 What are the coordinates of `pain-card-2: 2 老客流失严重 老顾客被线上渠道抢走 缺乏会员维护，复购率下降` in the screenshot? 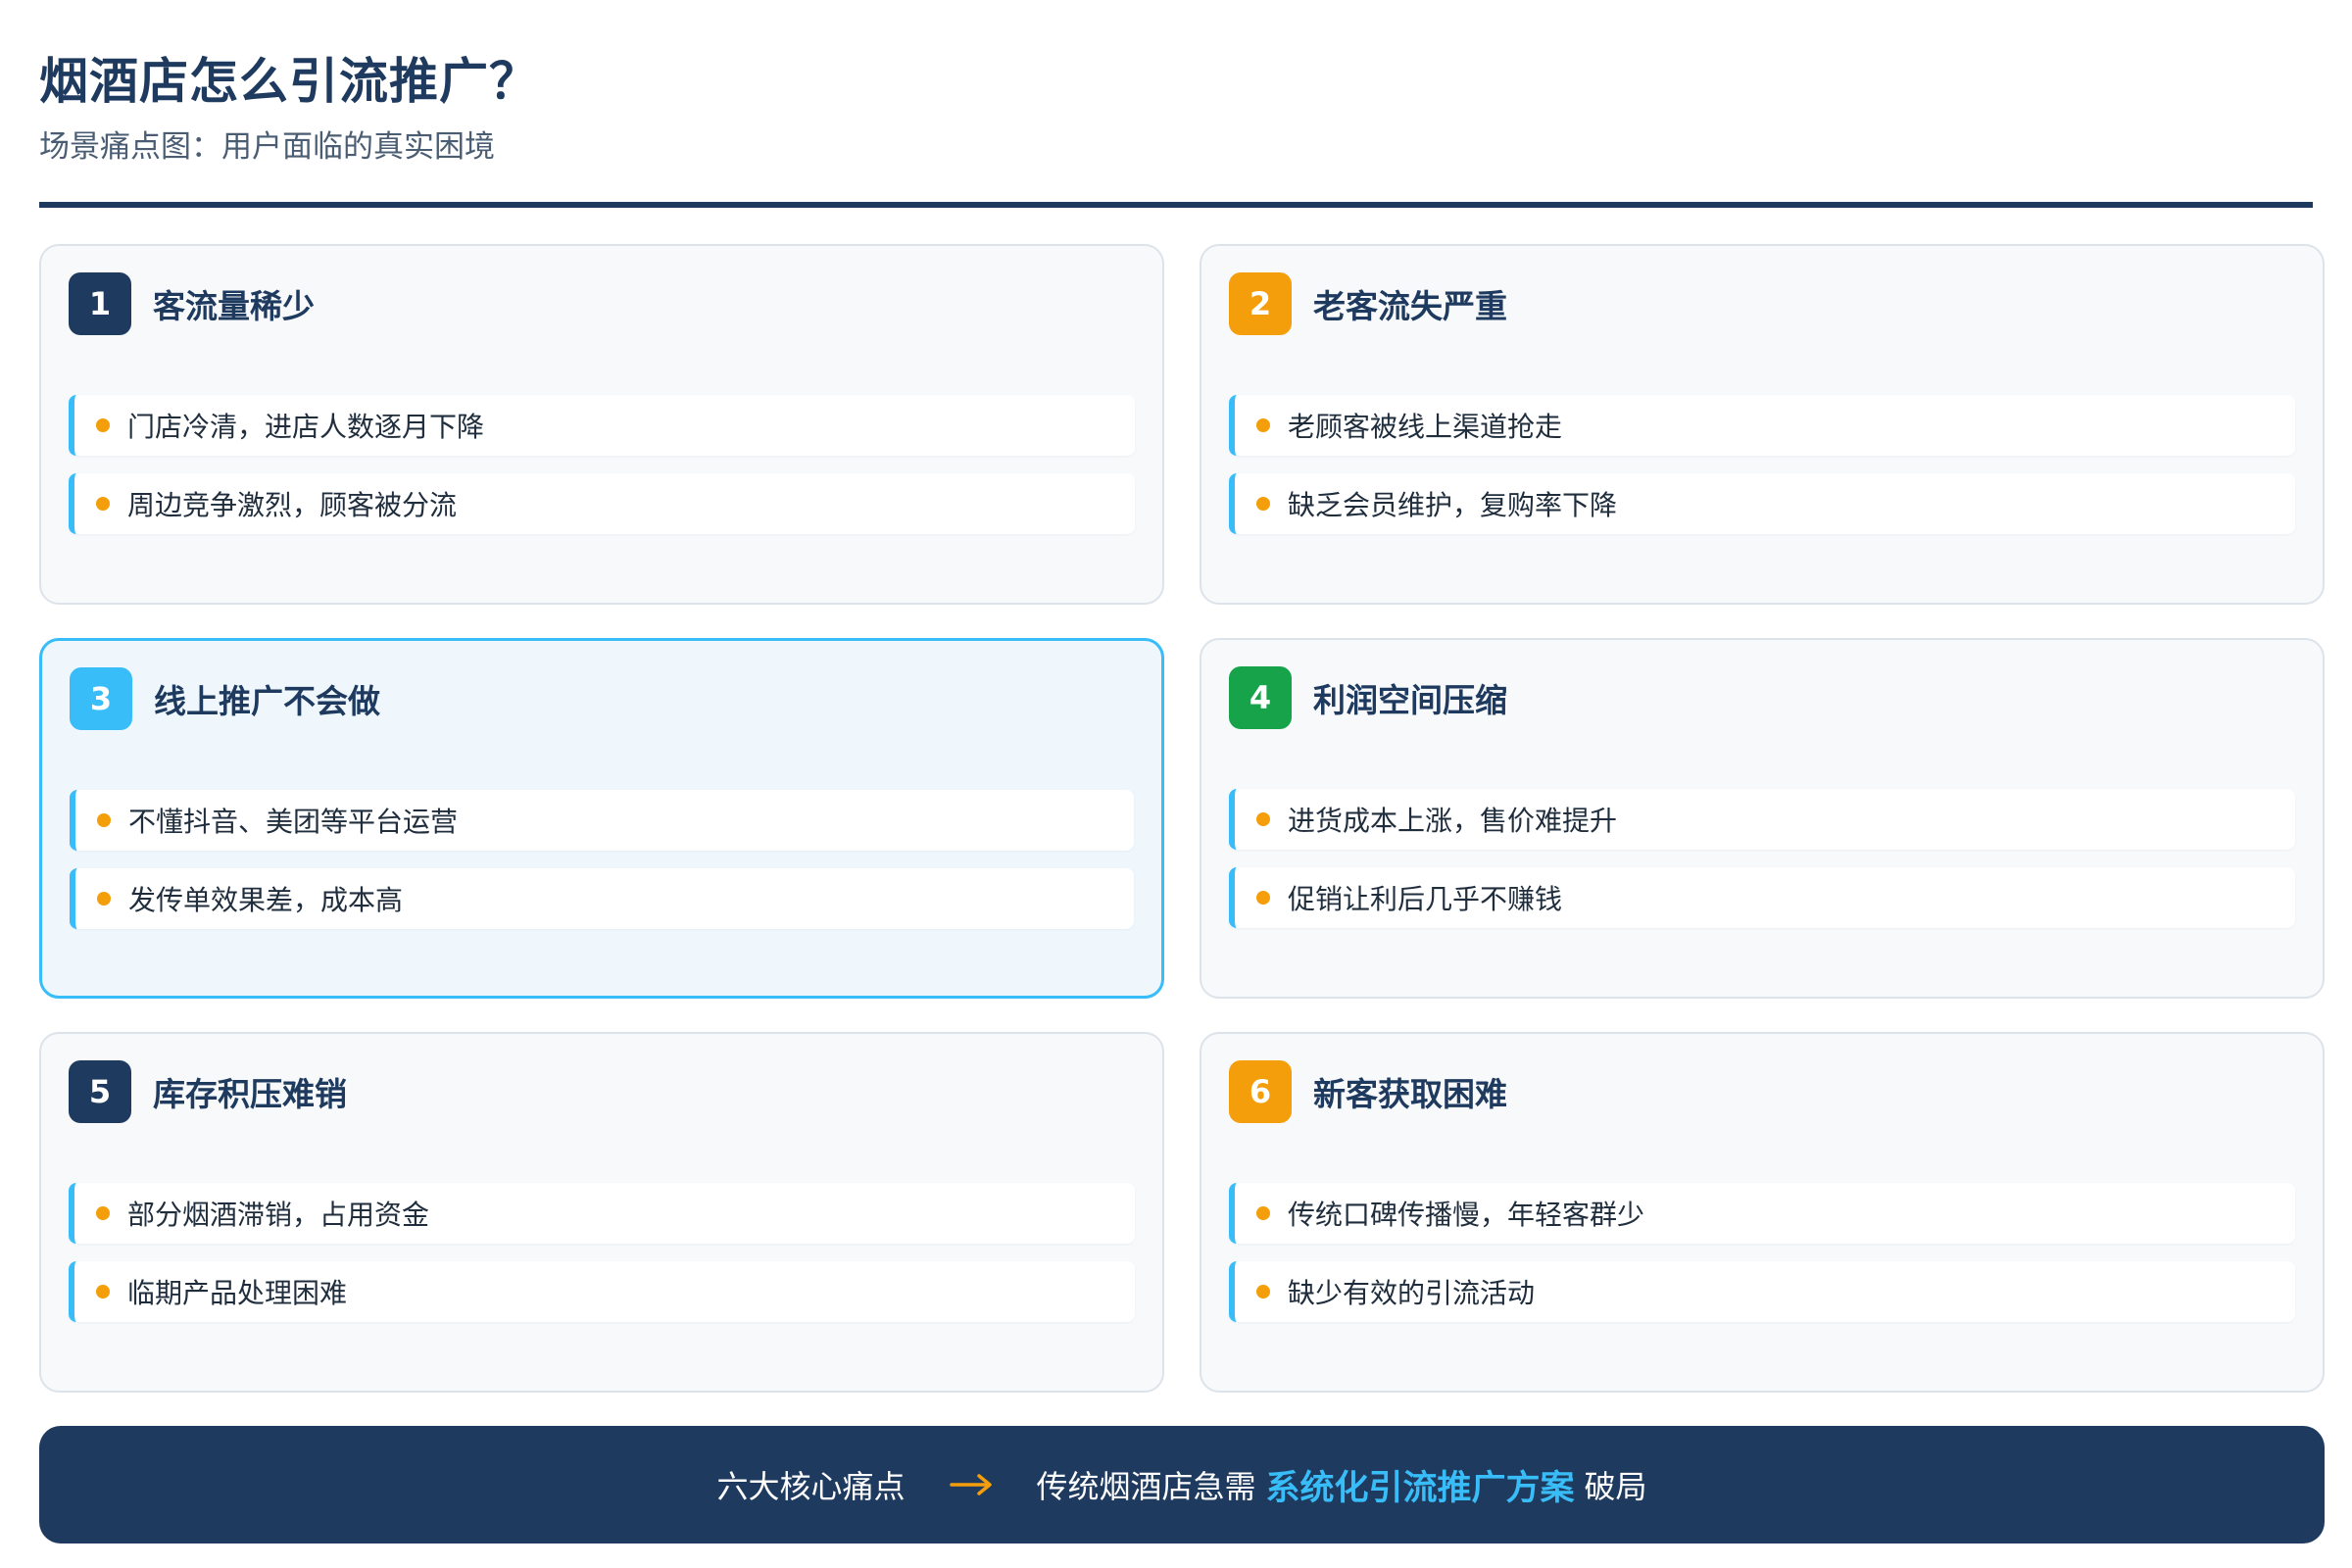 It's located at (1762, 424).